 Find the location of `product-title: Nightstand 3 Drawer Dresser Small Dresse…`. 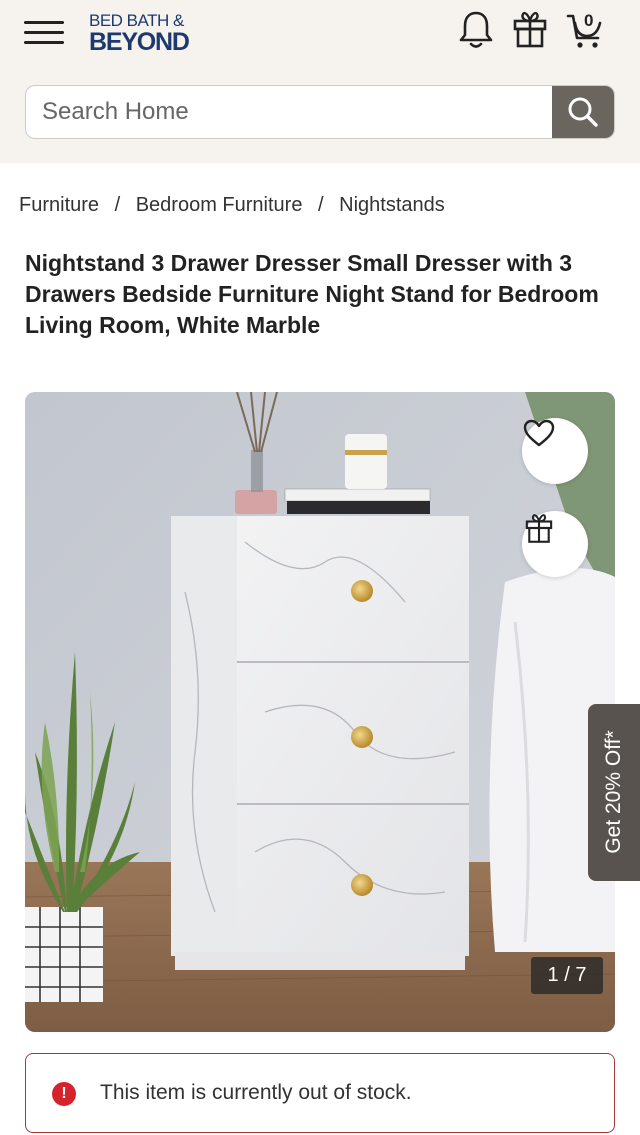

product-title: Nightstand 3 Drawer Dresser Small Dresse… is located at coordinates (312, 294).